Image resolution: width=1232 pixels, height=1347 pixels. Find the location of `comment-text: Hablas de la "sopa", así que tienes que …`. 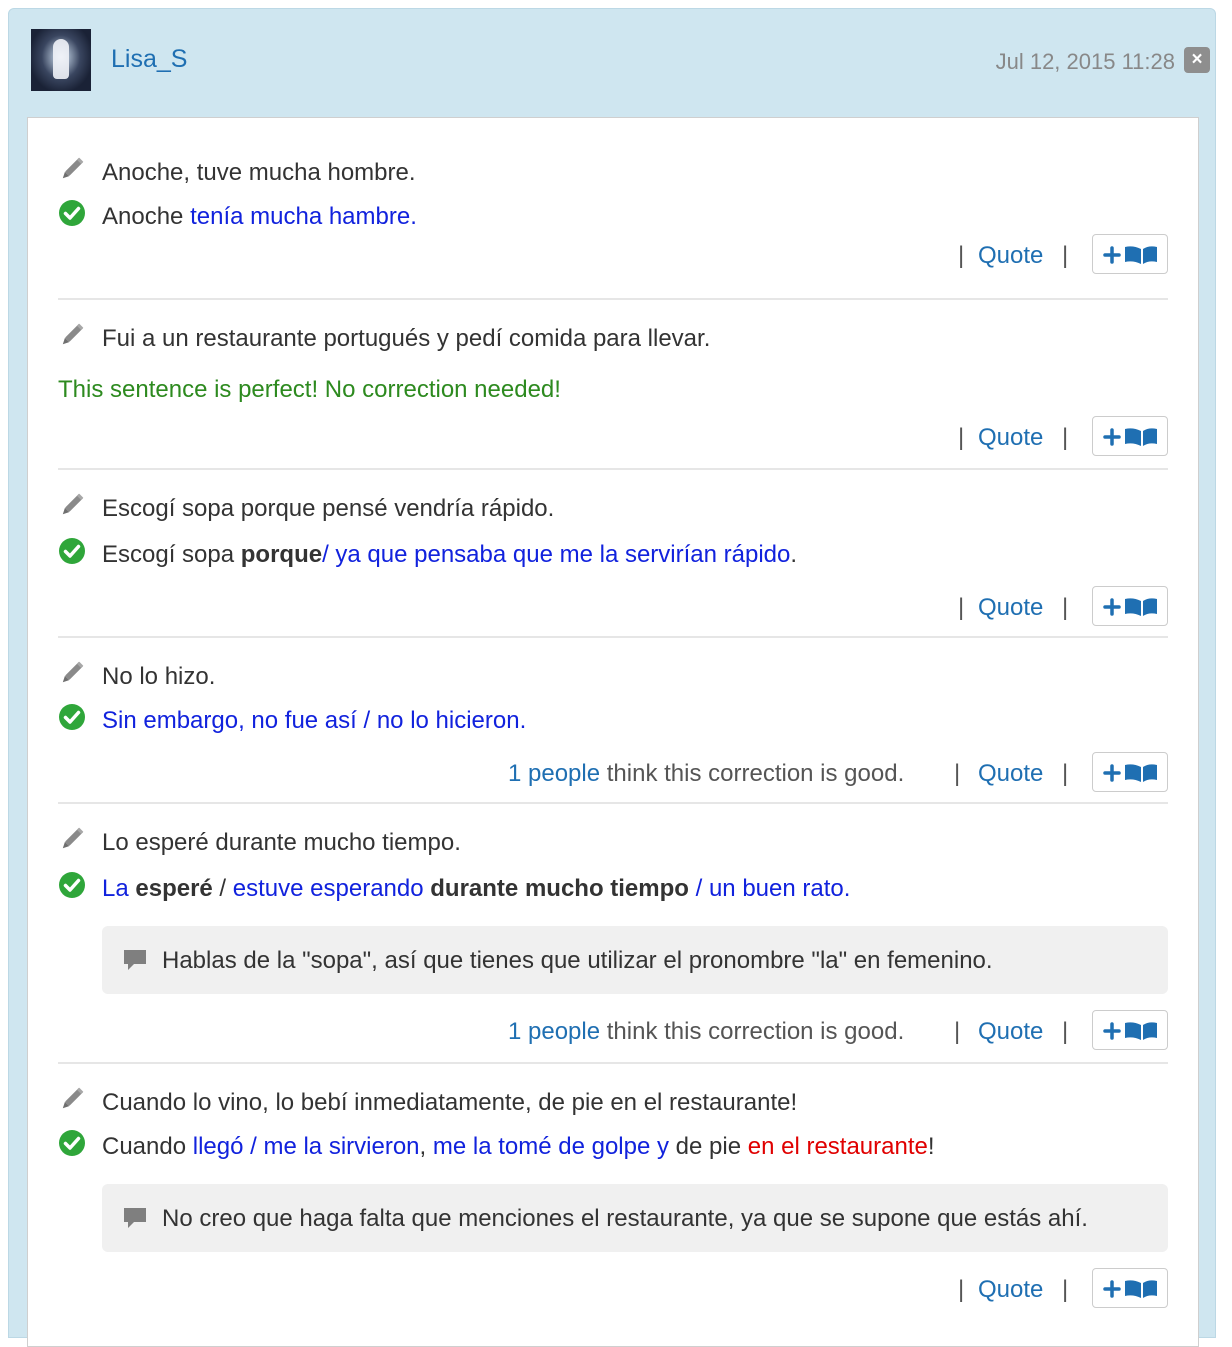

comment-text: Hablas de la "sopa", así que tienes que … is located at coordinates (577, 960).